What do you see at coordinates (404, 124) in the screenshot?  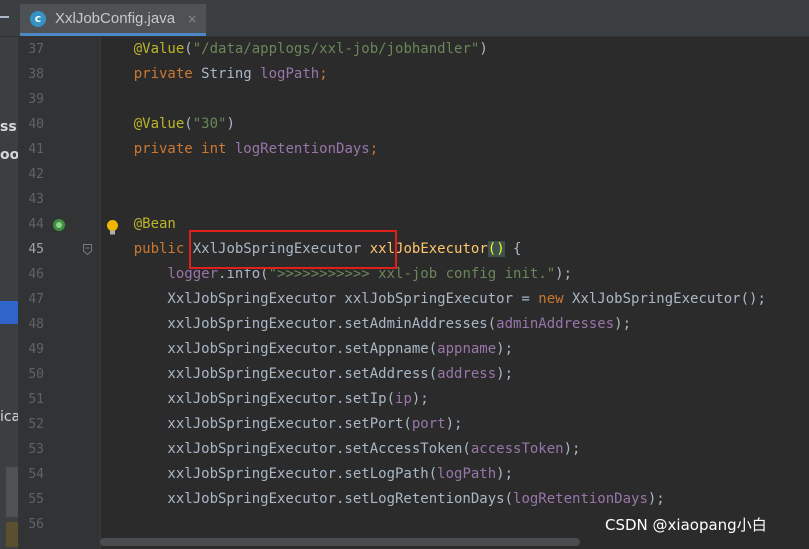 I see `code-line: 40 @Value("30")` at bounding box center [404, 124].